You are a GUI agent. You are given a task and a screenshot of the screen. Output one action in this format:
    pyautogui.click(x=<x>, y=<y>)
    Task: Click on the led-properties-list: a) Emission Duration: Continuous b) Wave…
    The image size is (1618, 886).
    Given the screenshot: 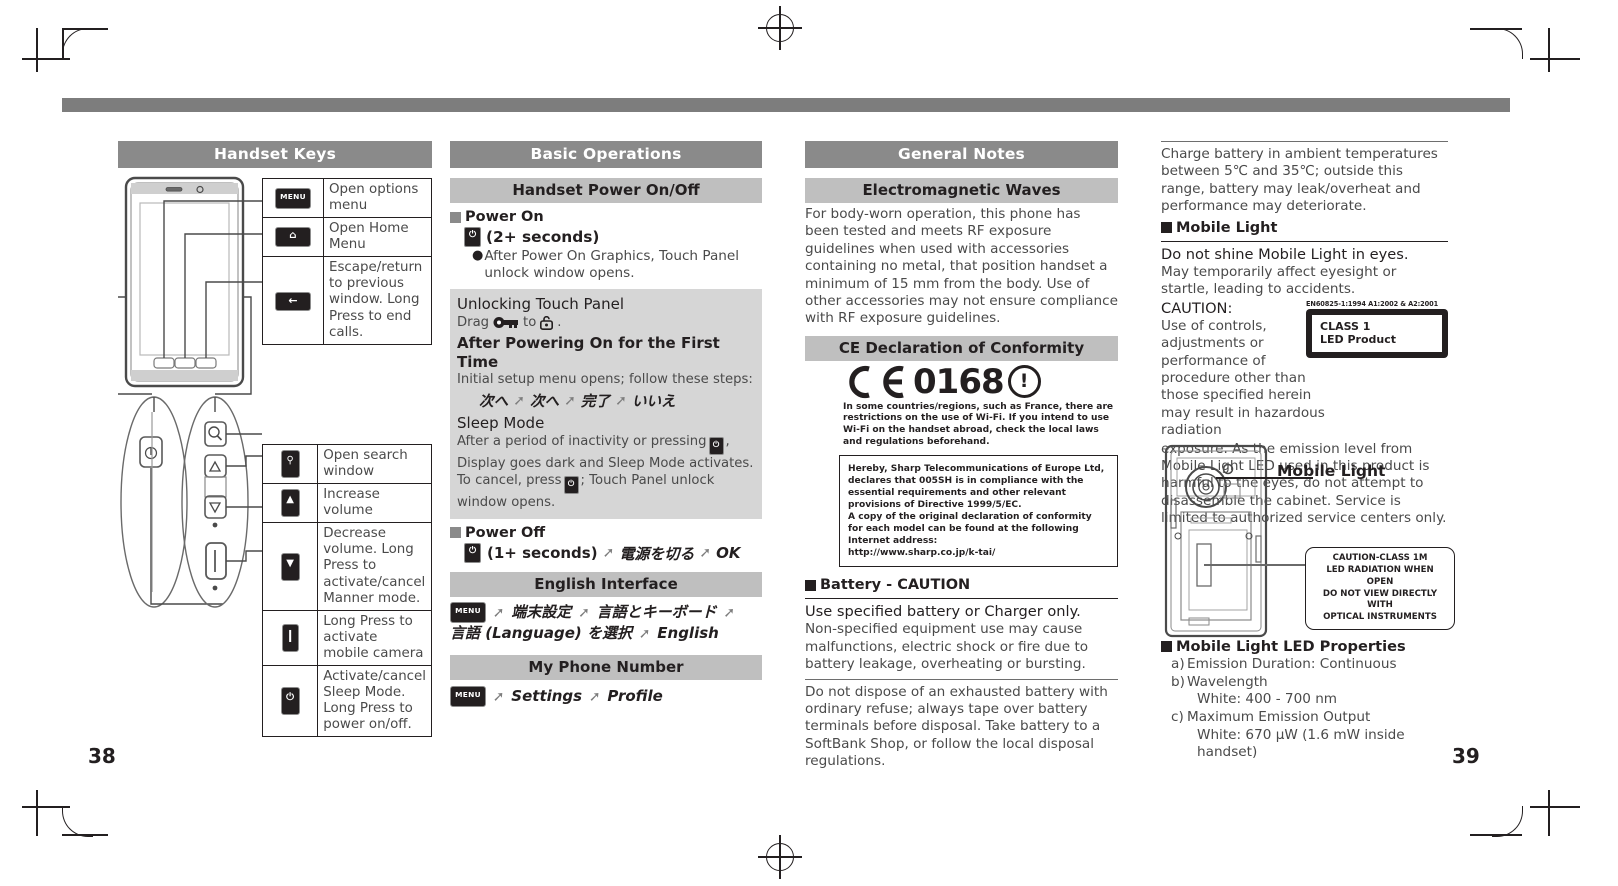 What is the action you would take?
    pyautogui.click(x=1311, y=709)
    